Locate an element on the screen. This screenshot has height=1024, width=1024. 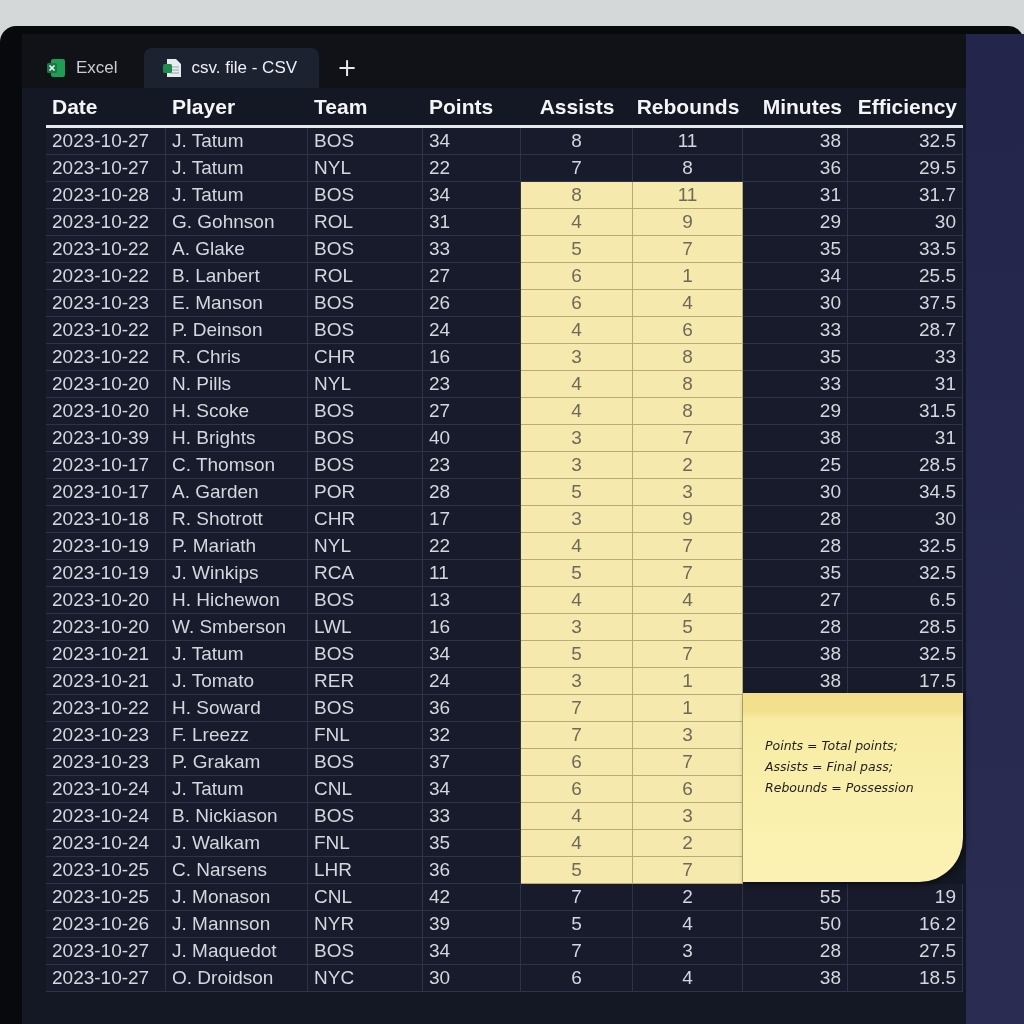
table-cell: H. Brights is located at coordinates (237, 438).